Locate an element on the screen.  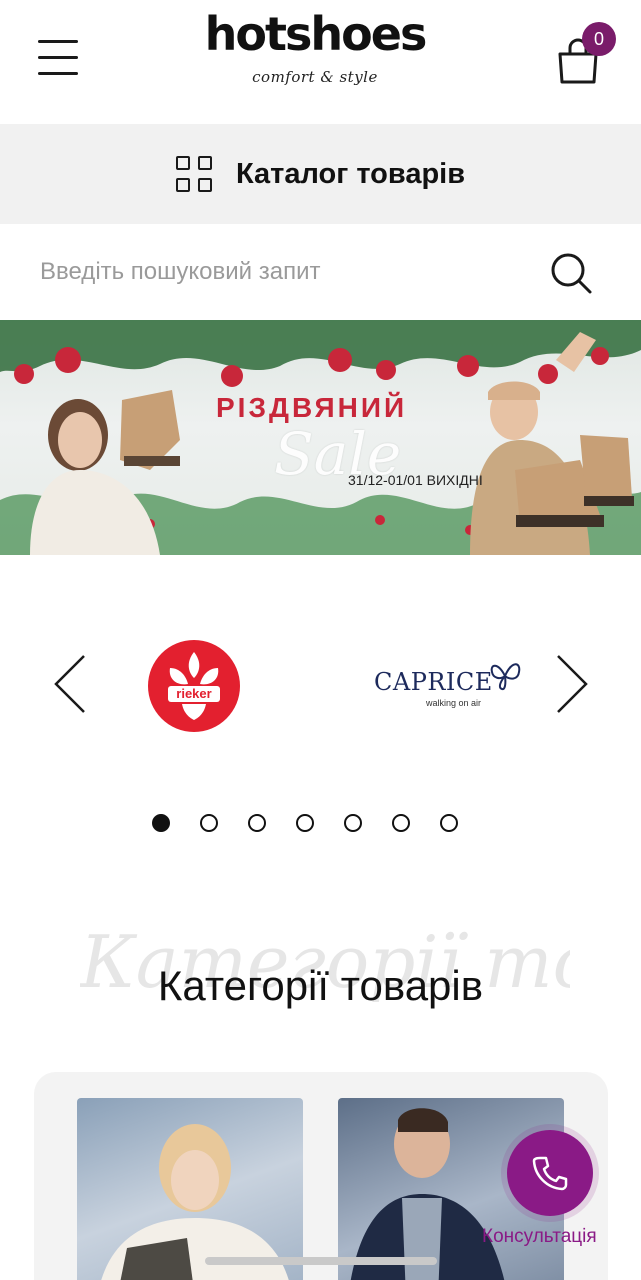
rieker-logo-icon: rieker is located at coordinates (194, 686).